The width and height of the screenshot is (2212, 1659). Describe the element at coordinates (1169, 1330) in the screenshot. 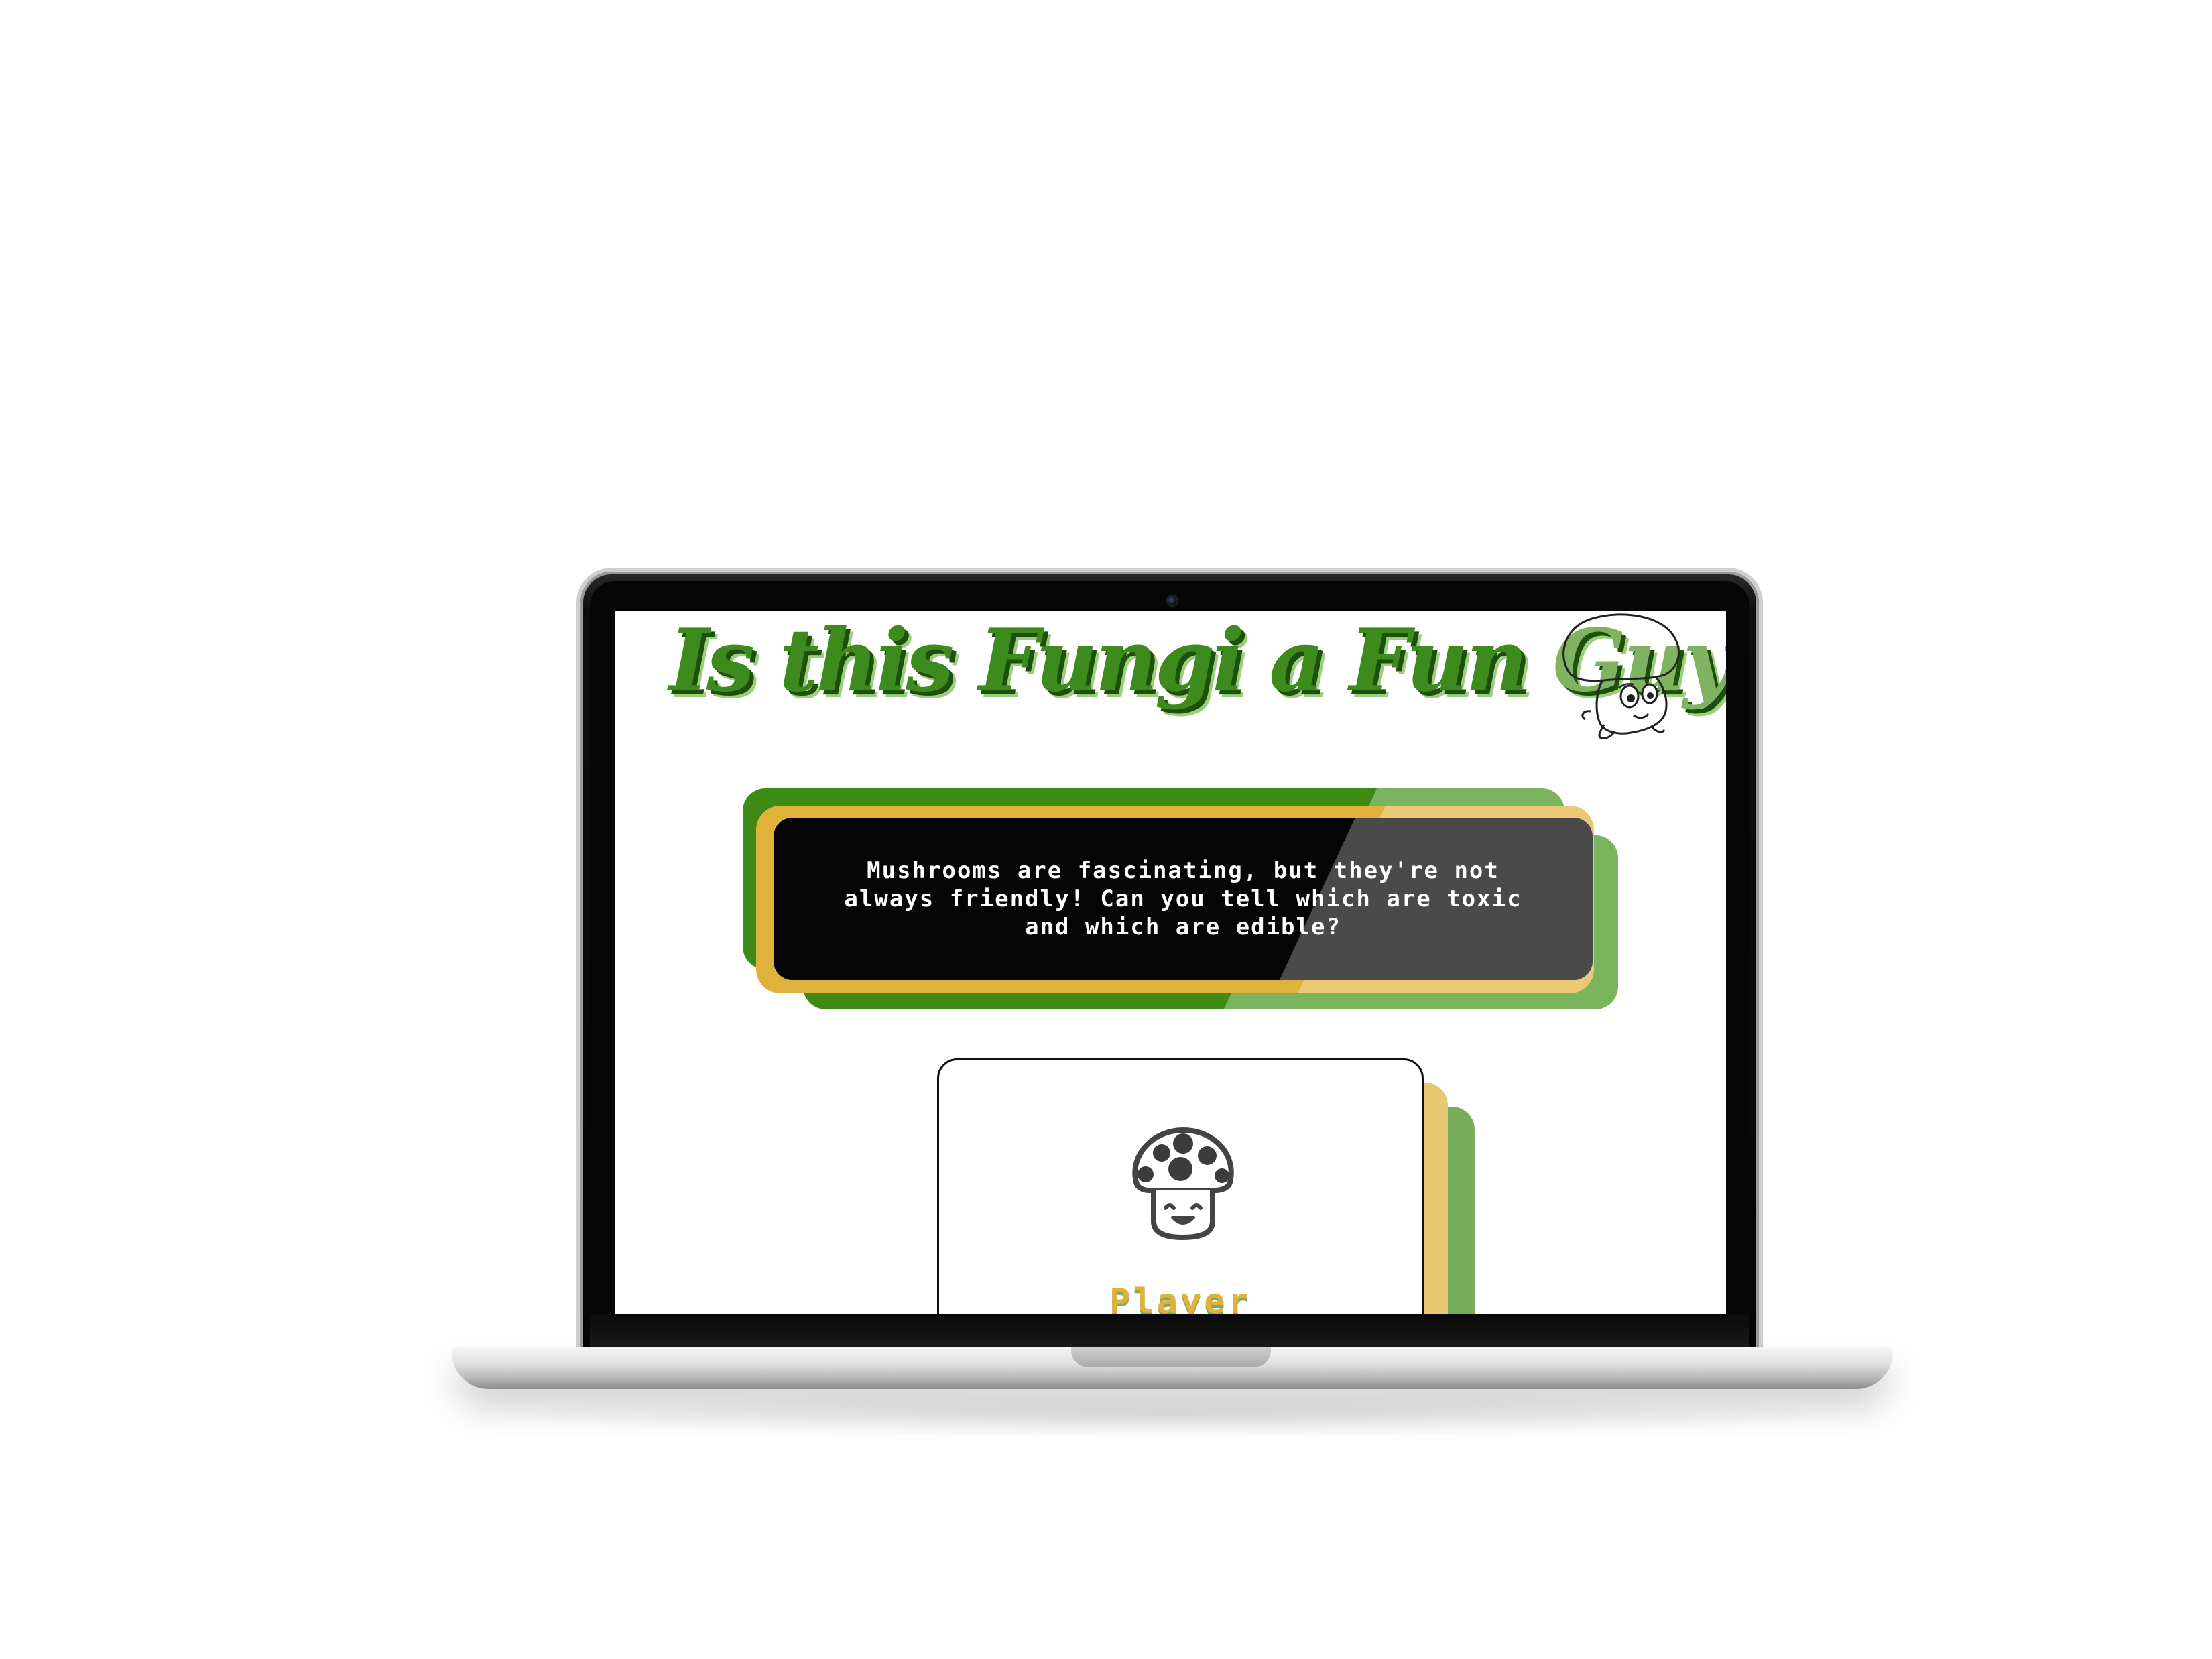

I see `laptop-hinge` at that location.